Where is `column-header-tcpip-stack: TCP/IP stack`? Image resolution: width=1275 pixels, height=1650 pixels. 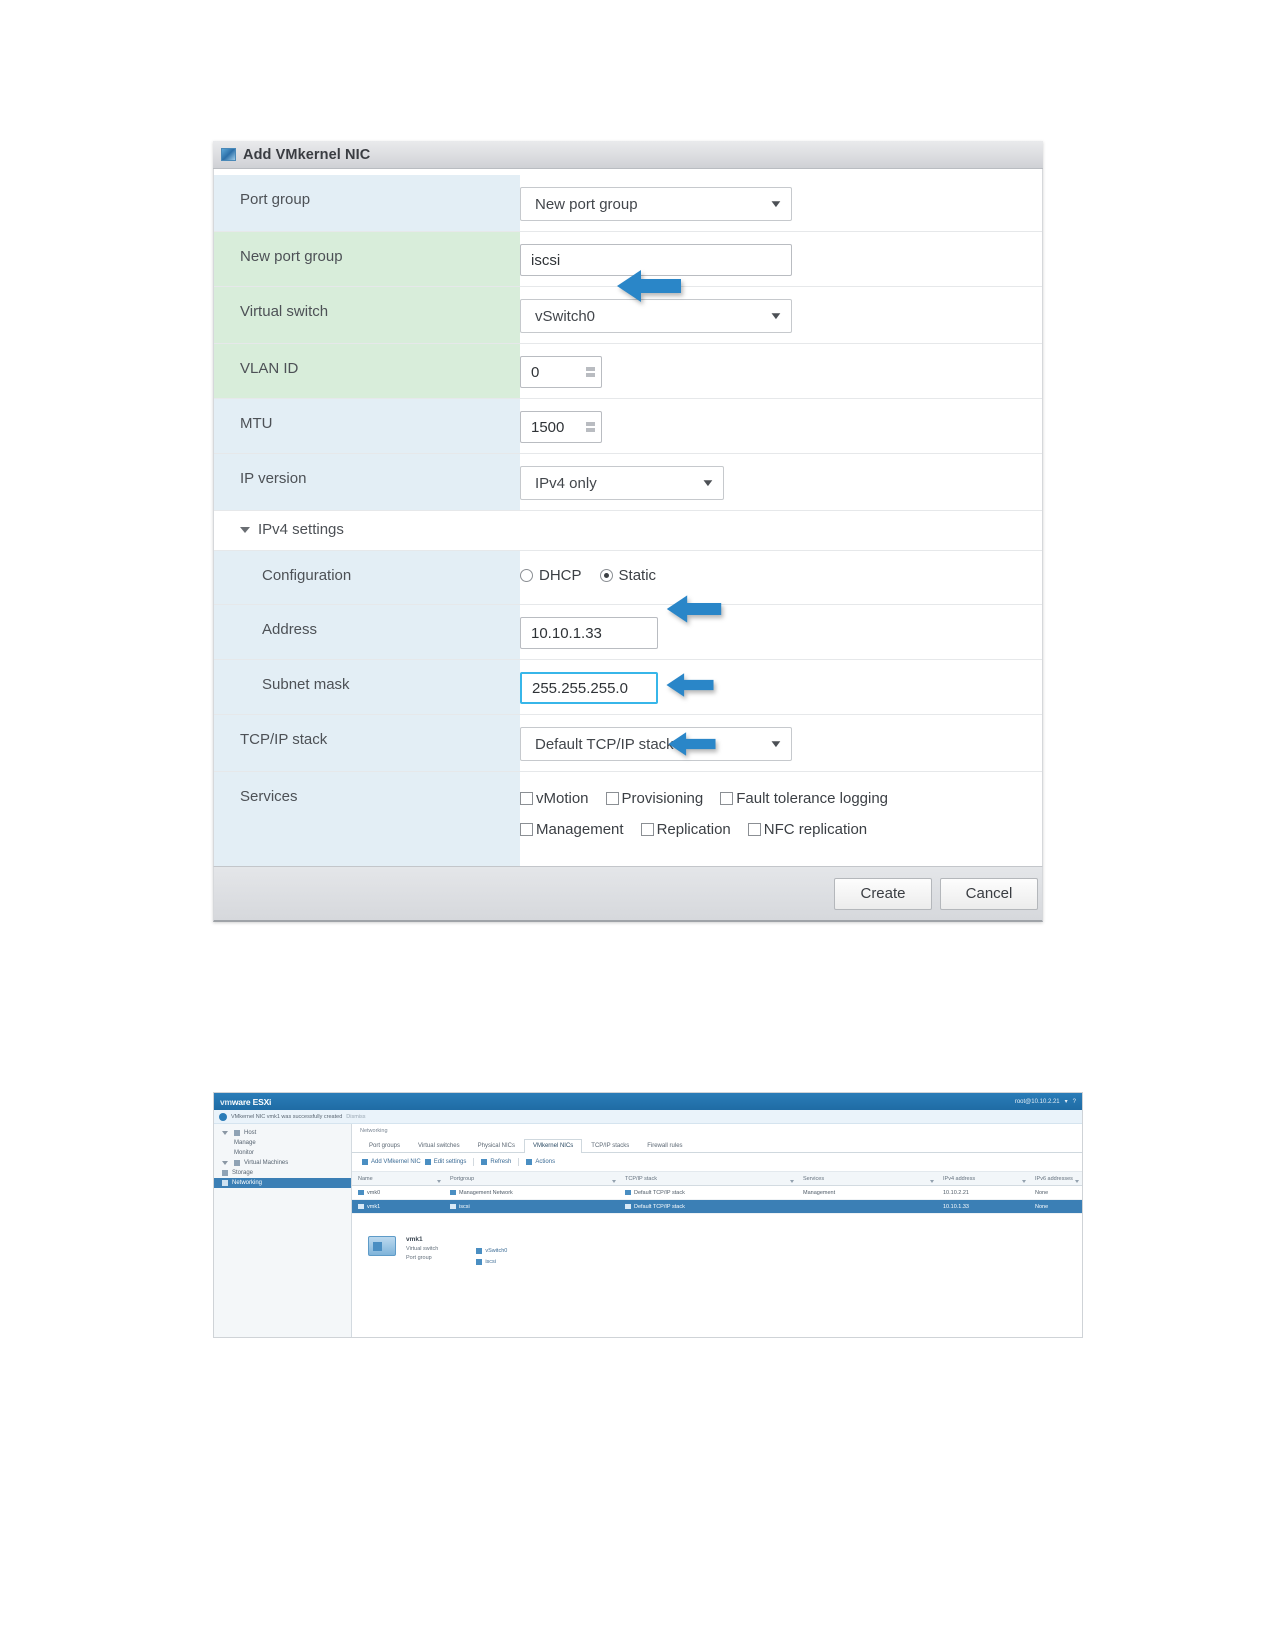
column-header-tcpip-stack: TCP/IP stack is located at coordinates (708, 1179).